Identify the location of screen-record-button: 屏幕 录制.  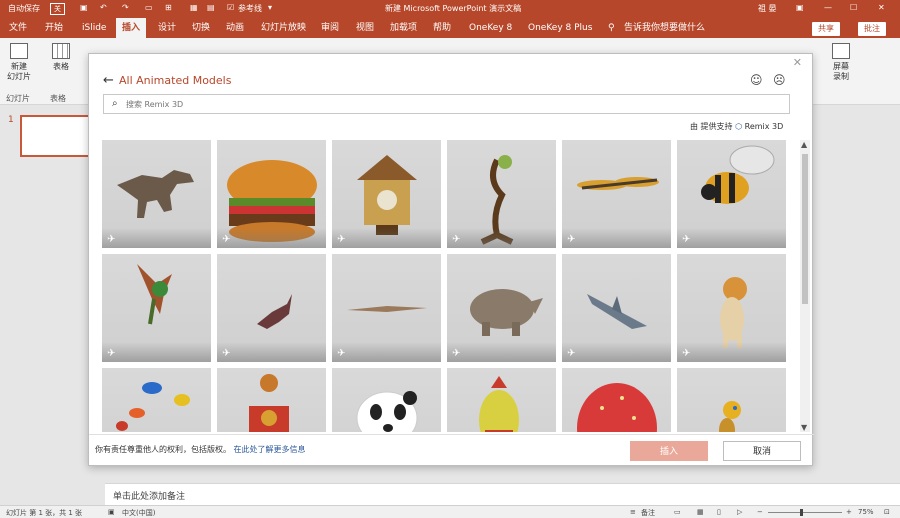
(841, 62).